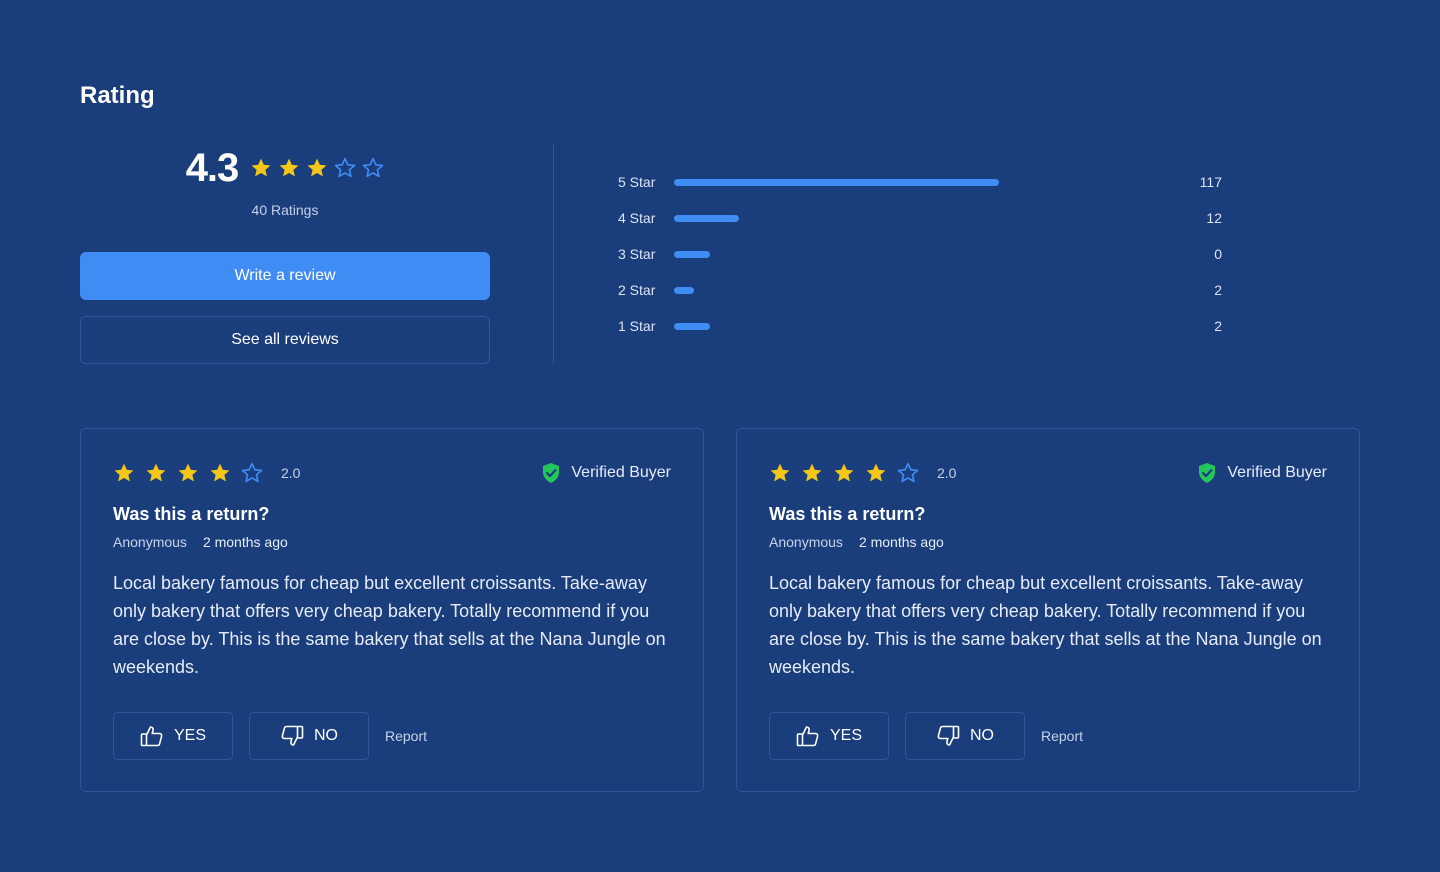  I want to click on breakdown-count: 12, so click(1214, 218).